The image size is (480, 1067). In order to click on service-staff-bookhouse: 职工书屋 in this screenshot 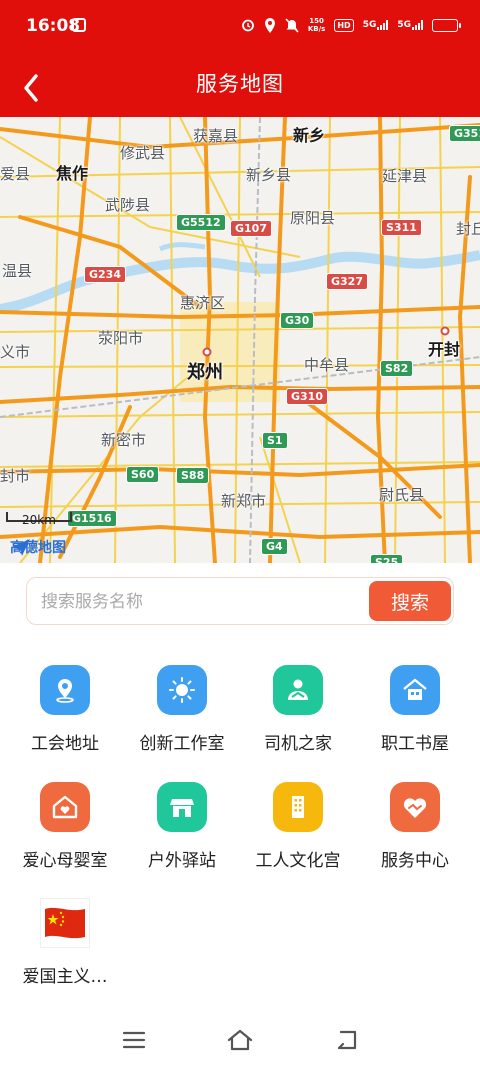, I will do `click(415, 713)`.